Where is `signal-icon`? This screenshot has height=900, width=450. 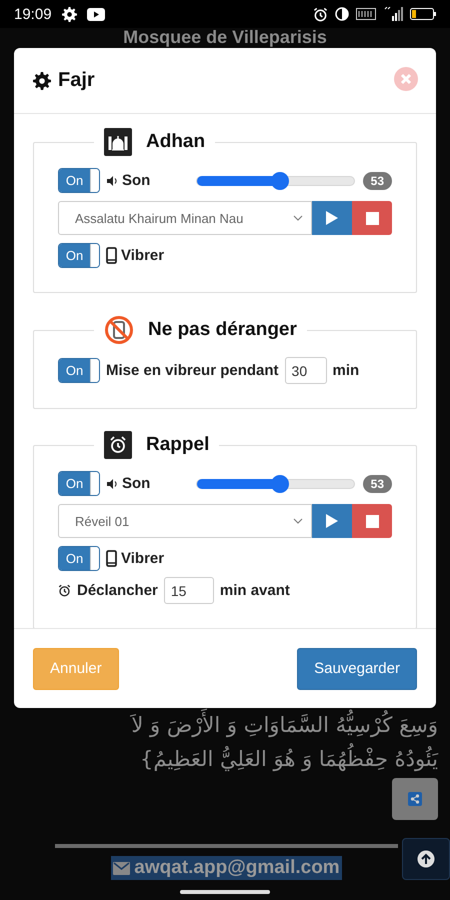
signal-icon is located at coordinates (393, 14).